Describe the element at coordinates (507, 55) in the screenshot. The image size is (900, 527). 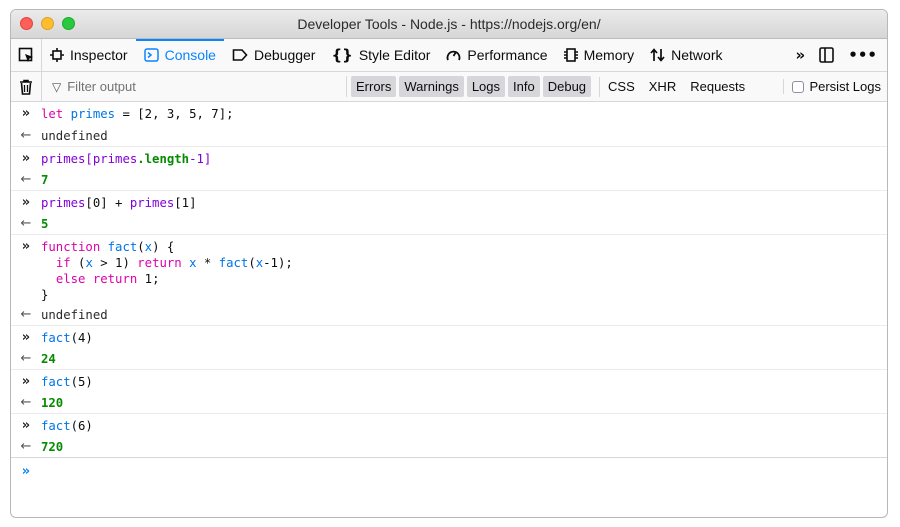
I see `tab-performance-label: Performance` at that location.